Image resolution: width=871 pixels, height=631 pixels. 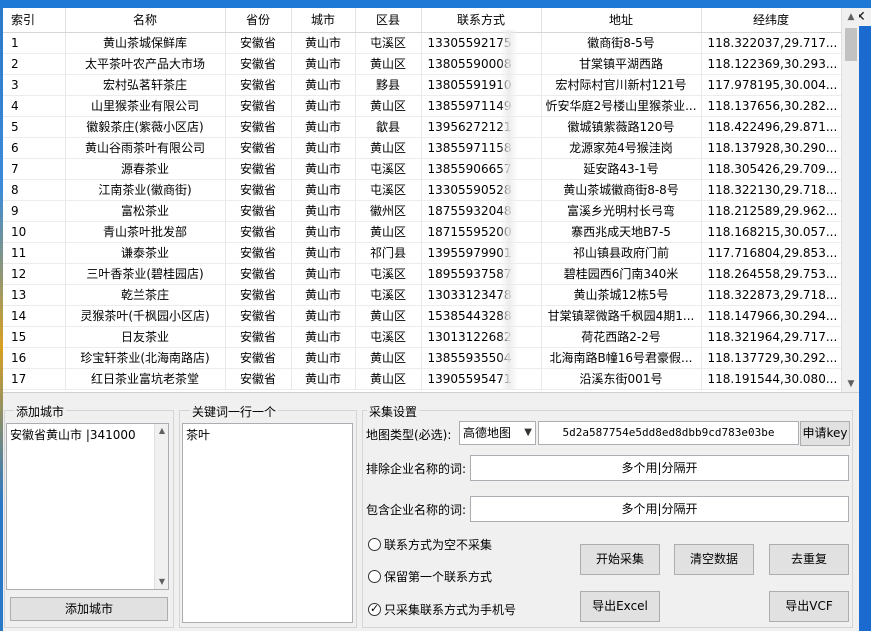 I want to click on option-mobile-only: 只采集联系方式为手机号, so click(x=442, y=609).